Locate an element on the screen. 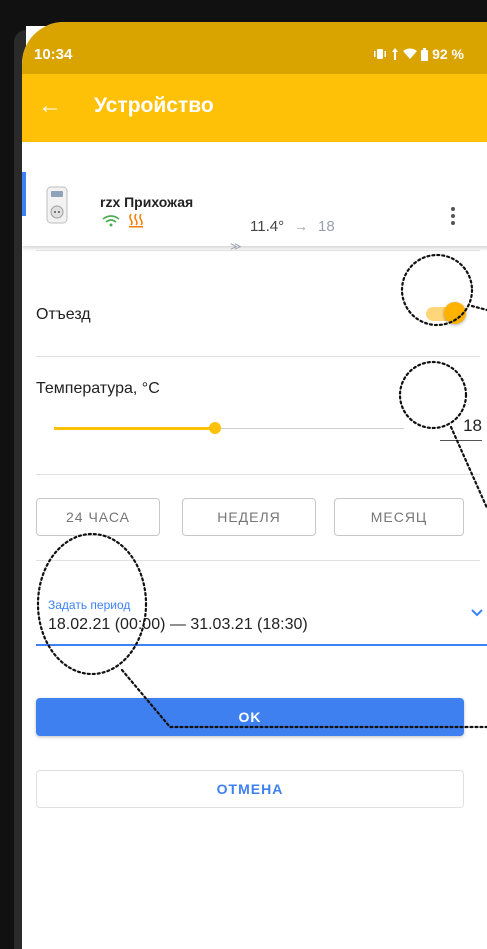 The width and height of the screenshot is (487, 949). card-accent is located at coordinates (24, 194).